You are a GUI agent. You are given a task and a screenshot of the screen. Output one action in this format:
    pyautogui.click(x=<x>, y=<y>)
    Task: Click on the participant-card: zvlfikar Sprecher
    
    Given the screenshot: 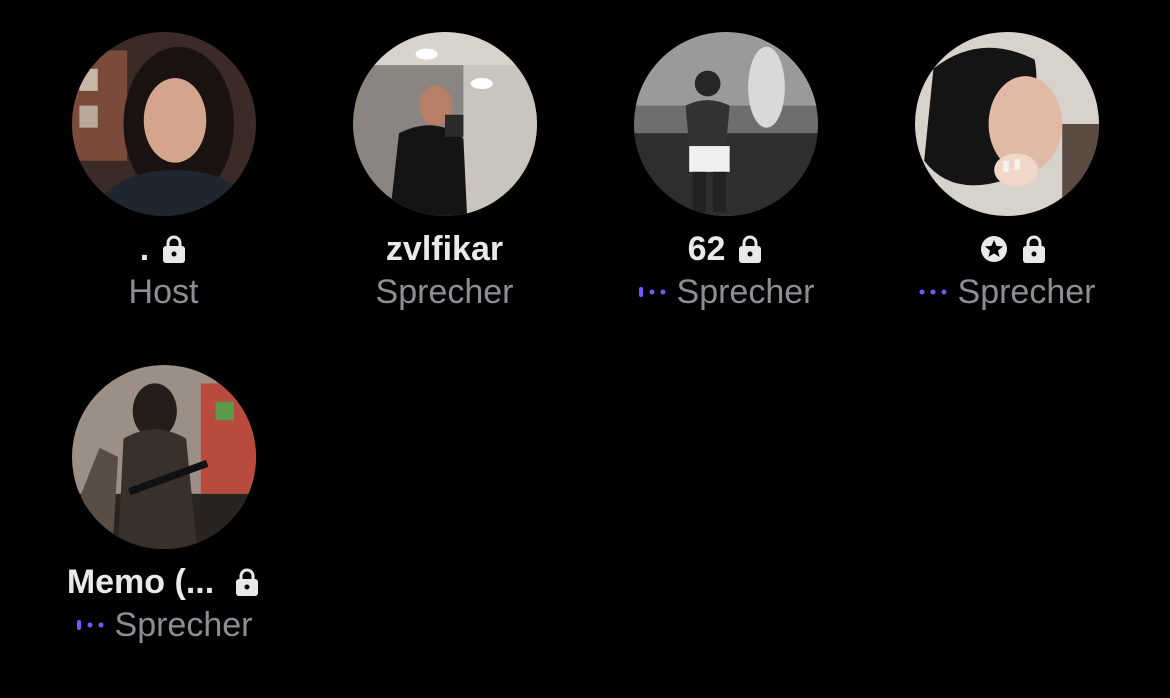 What is the action you would take?
    pyautogui.click(x=444, y=198)
    